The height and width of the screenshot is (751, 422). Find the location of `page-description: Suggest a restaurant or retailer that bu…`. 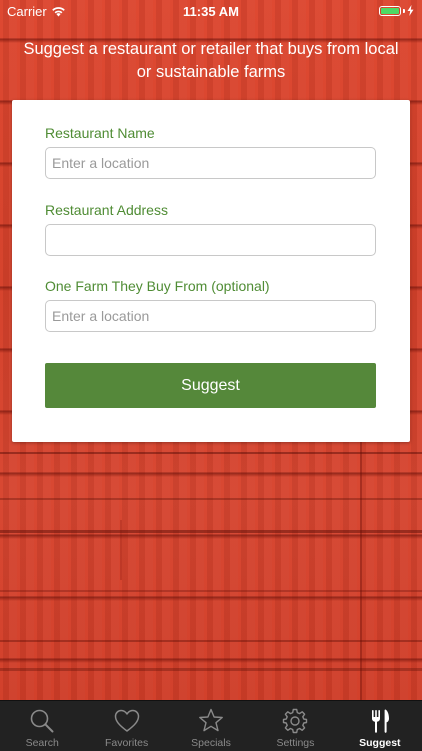

page-description: Suggest a restaurant or retailer that bu… is located at coordinates (211, 60).